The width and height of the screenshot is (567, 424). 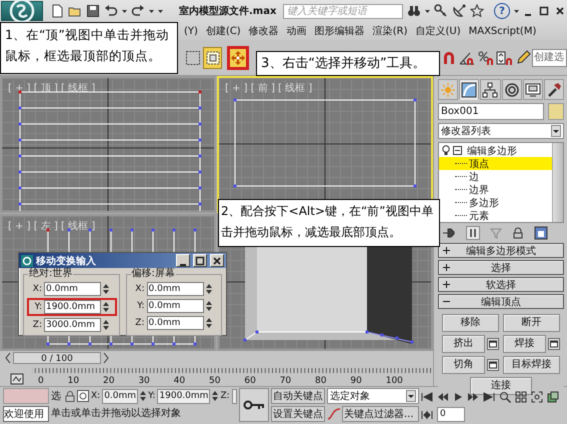 What do you see at coordinates (152, 396) in the screenshot?
I see `coordinate-label: Y:` at bounding box center [152, 396].